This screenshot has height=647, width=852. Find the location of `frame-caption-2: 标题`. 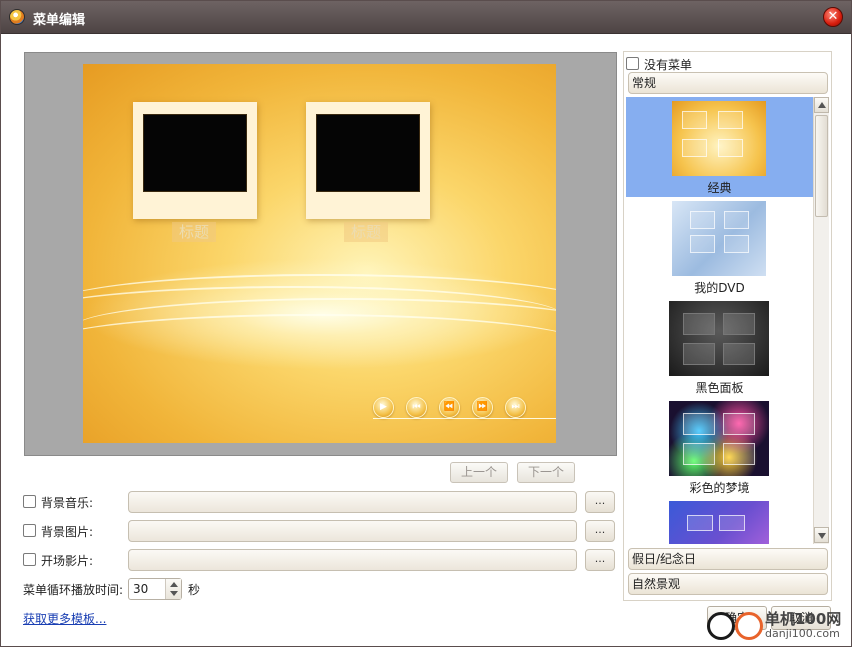

frame-caption-2: 标题 is located at coordinates (366, 232).